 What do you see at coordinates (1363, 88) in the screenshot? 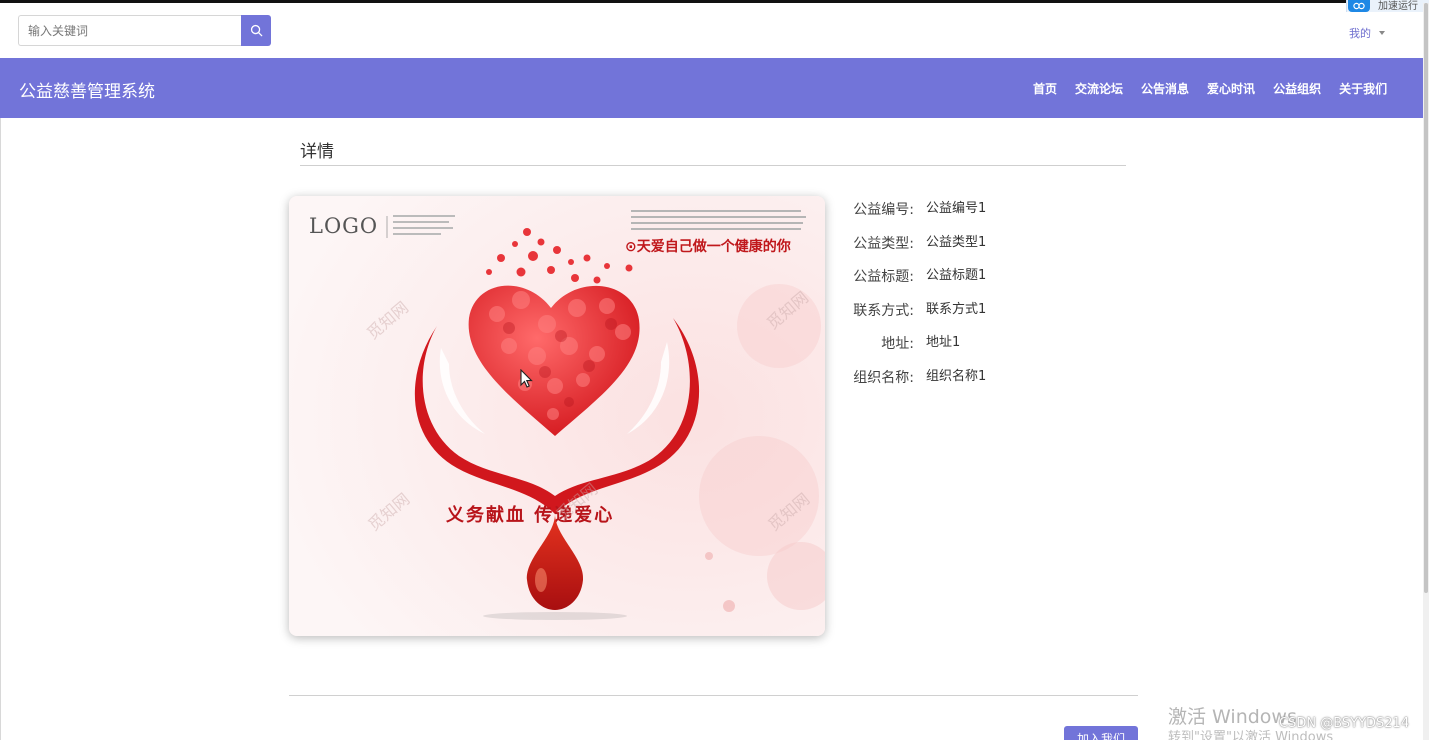
I see `nav-item-about: 关于我们` at bounding box center [1363, 88].